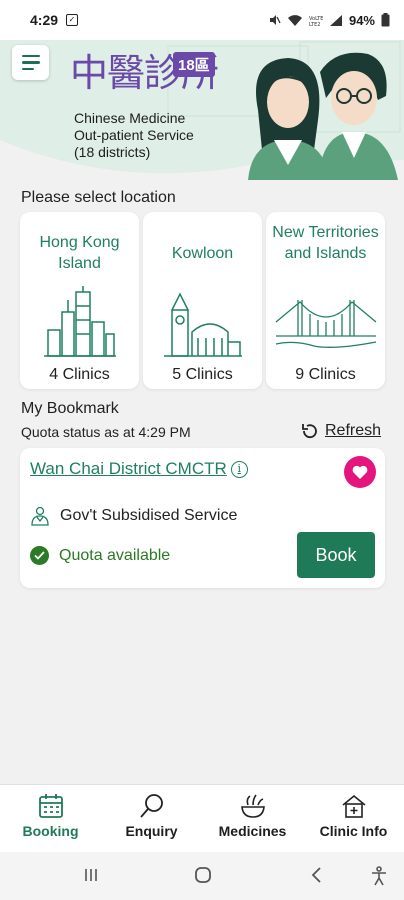 This screenshot has height=900, width=404. I want to click on hong-kong-island-skyline-icon, so click(79, 321).